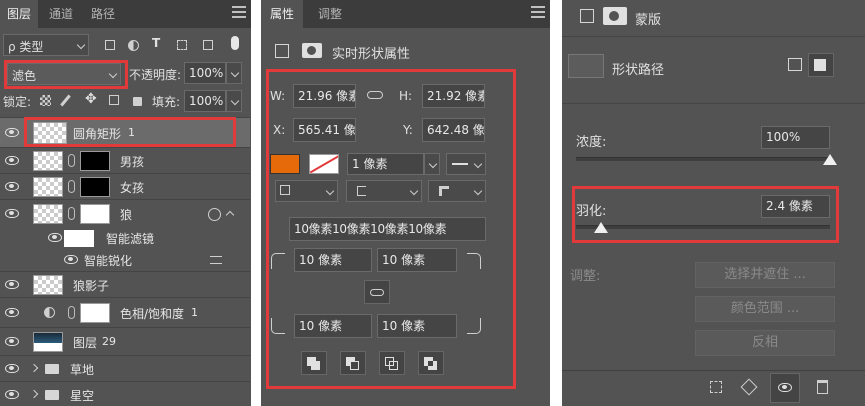 Image resolution: width=865 pixels, height=406 pixels. What do you see at coordinates (155, 75) in the screenshot?
I see `opacity-label: 不透明度:` at bounding box center [155, 75].